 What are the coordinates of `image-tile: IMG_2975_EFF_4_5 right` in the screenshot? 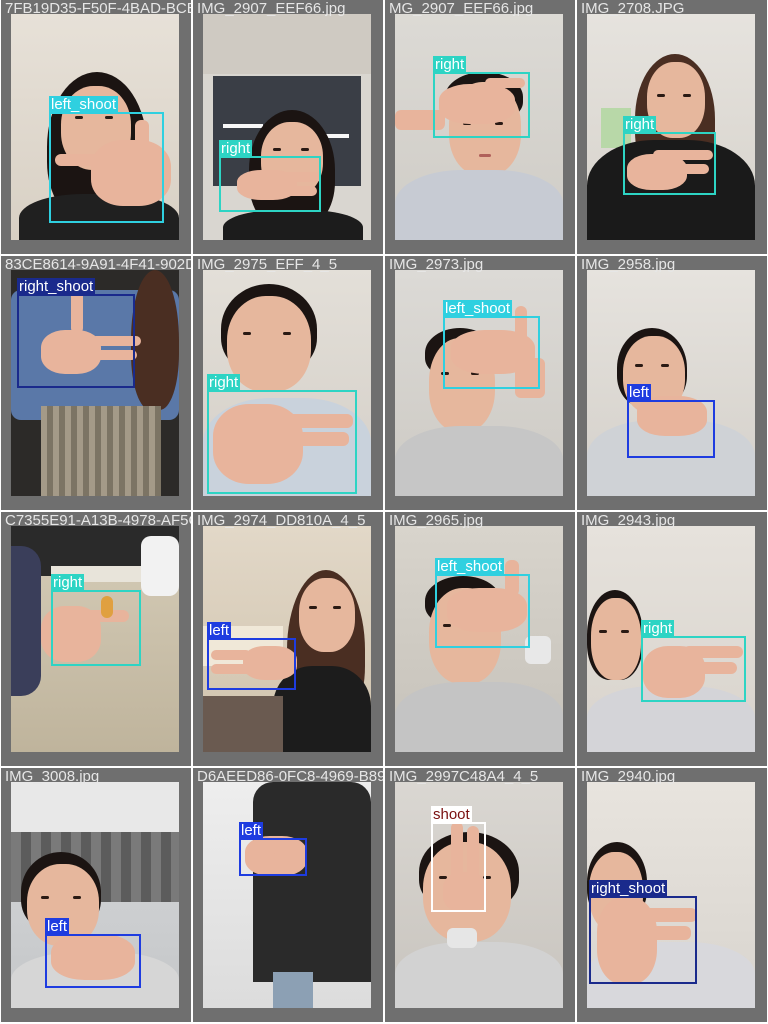 It's located at (288, 383).